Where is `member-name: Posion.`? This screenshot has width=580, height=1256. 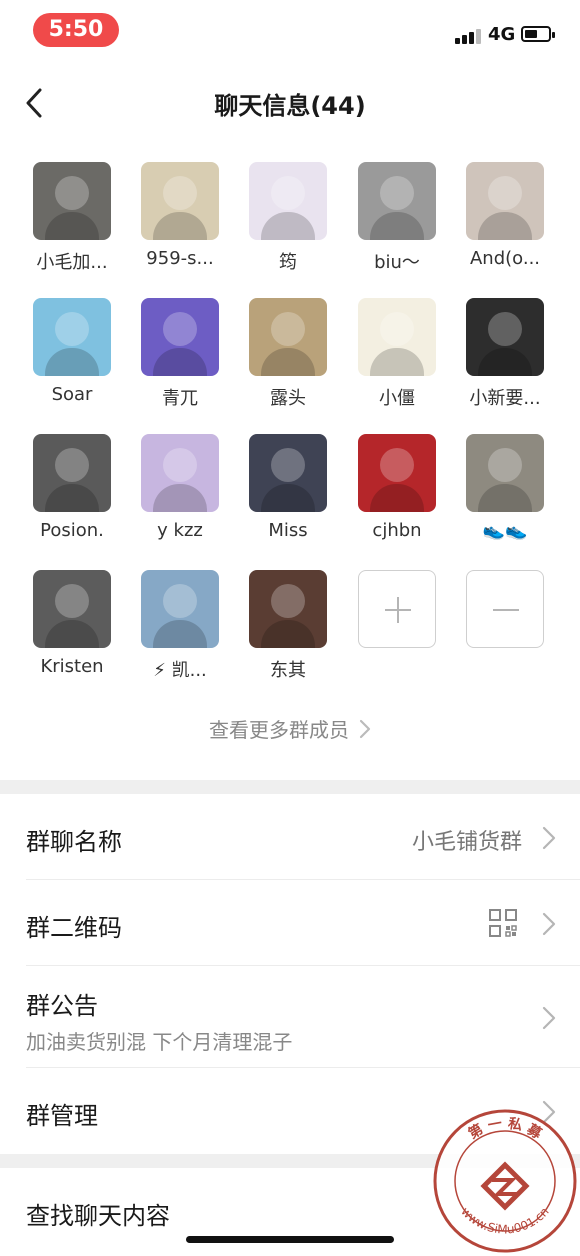
member-name: Posion. is located at coordinates (72, 530).